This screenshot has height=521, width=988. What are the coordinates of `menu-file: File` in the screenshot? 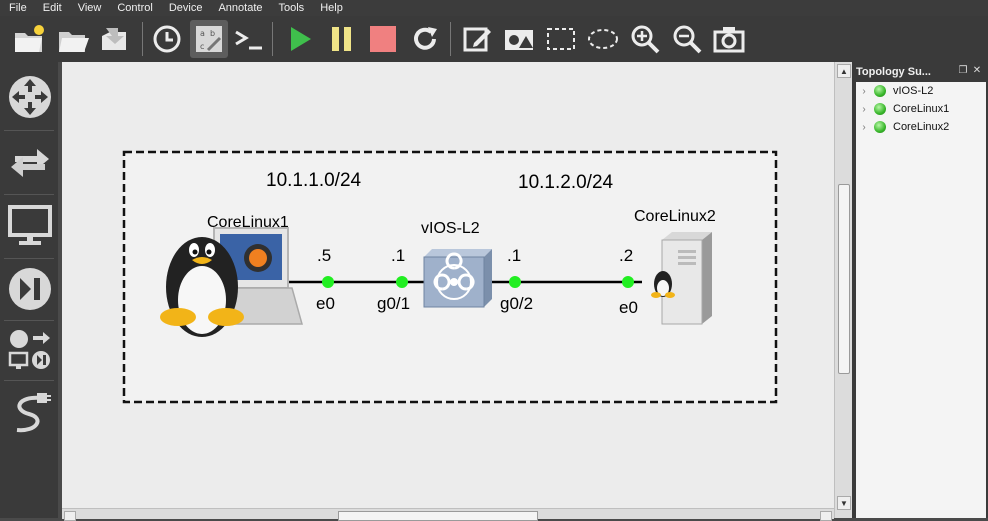 It's located at (17, 8).